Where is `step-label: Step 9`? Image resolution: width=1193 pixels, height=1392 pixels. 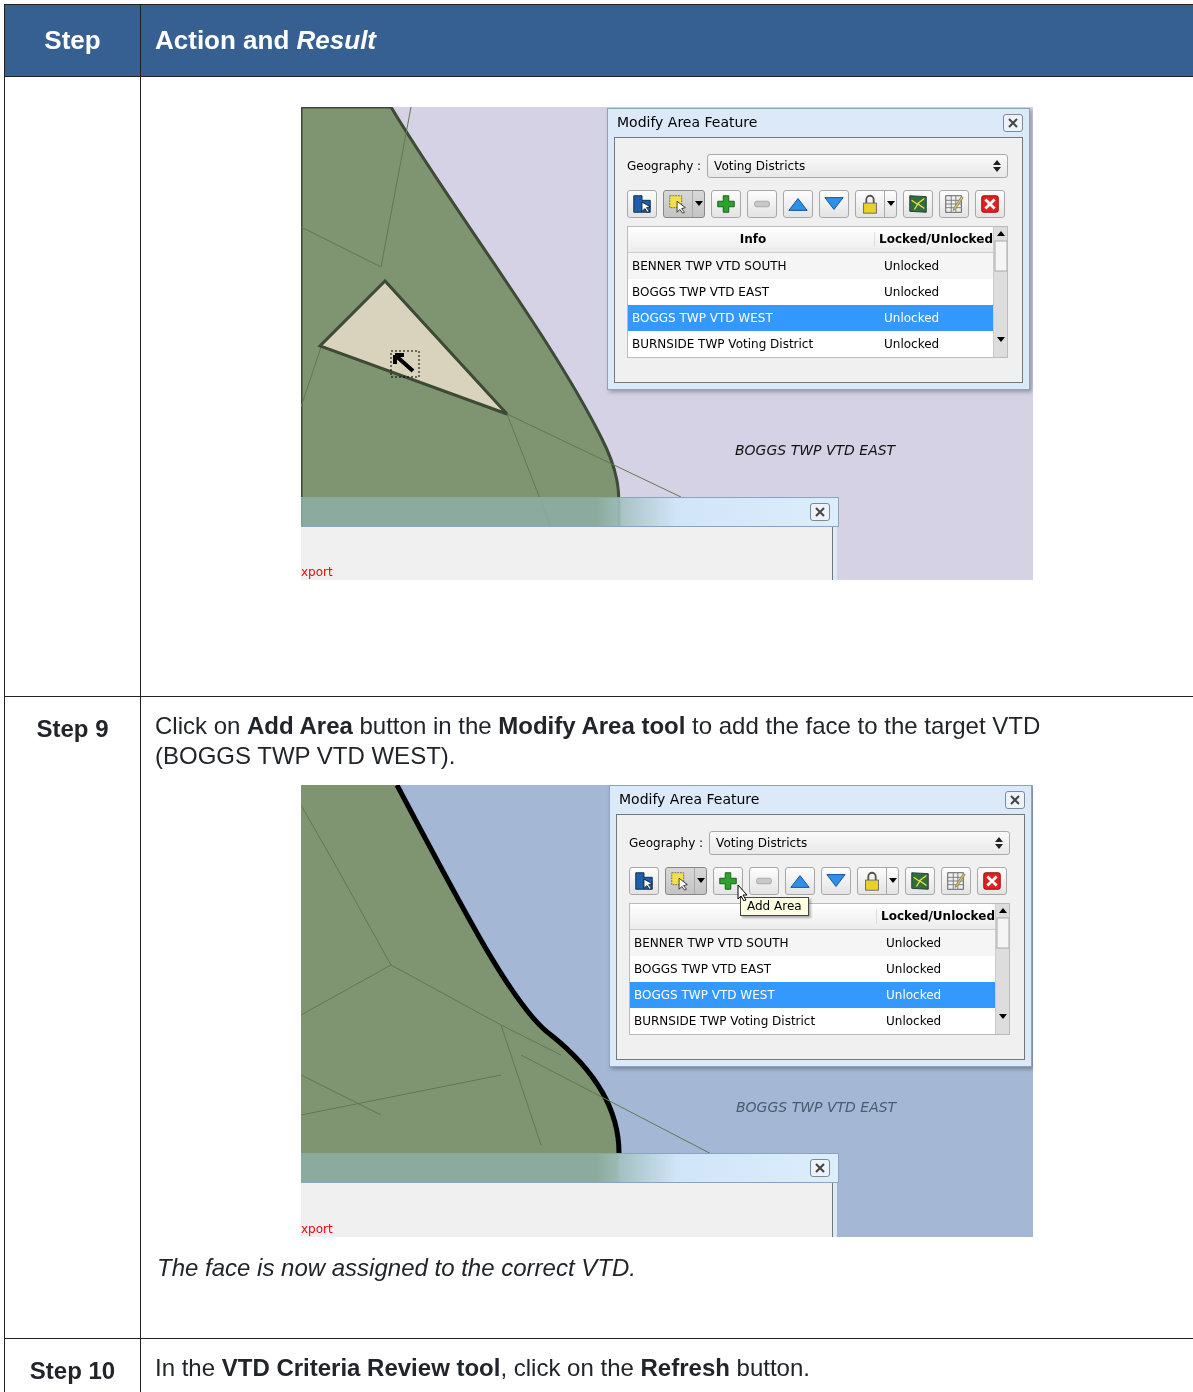
step-label: Step 9 is located at coordinates (72, 728).